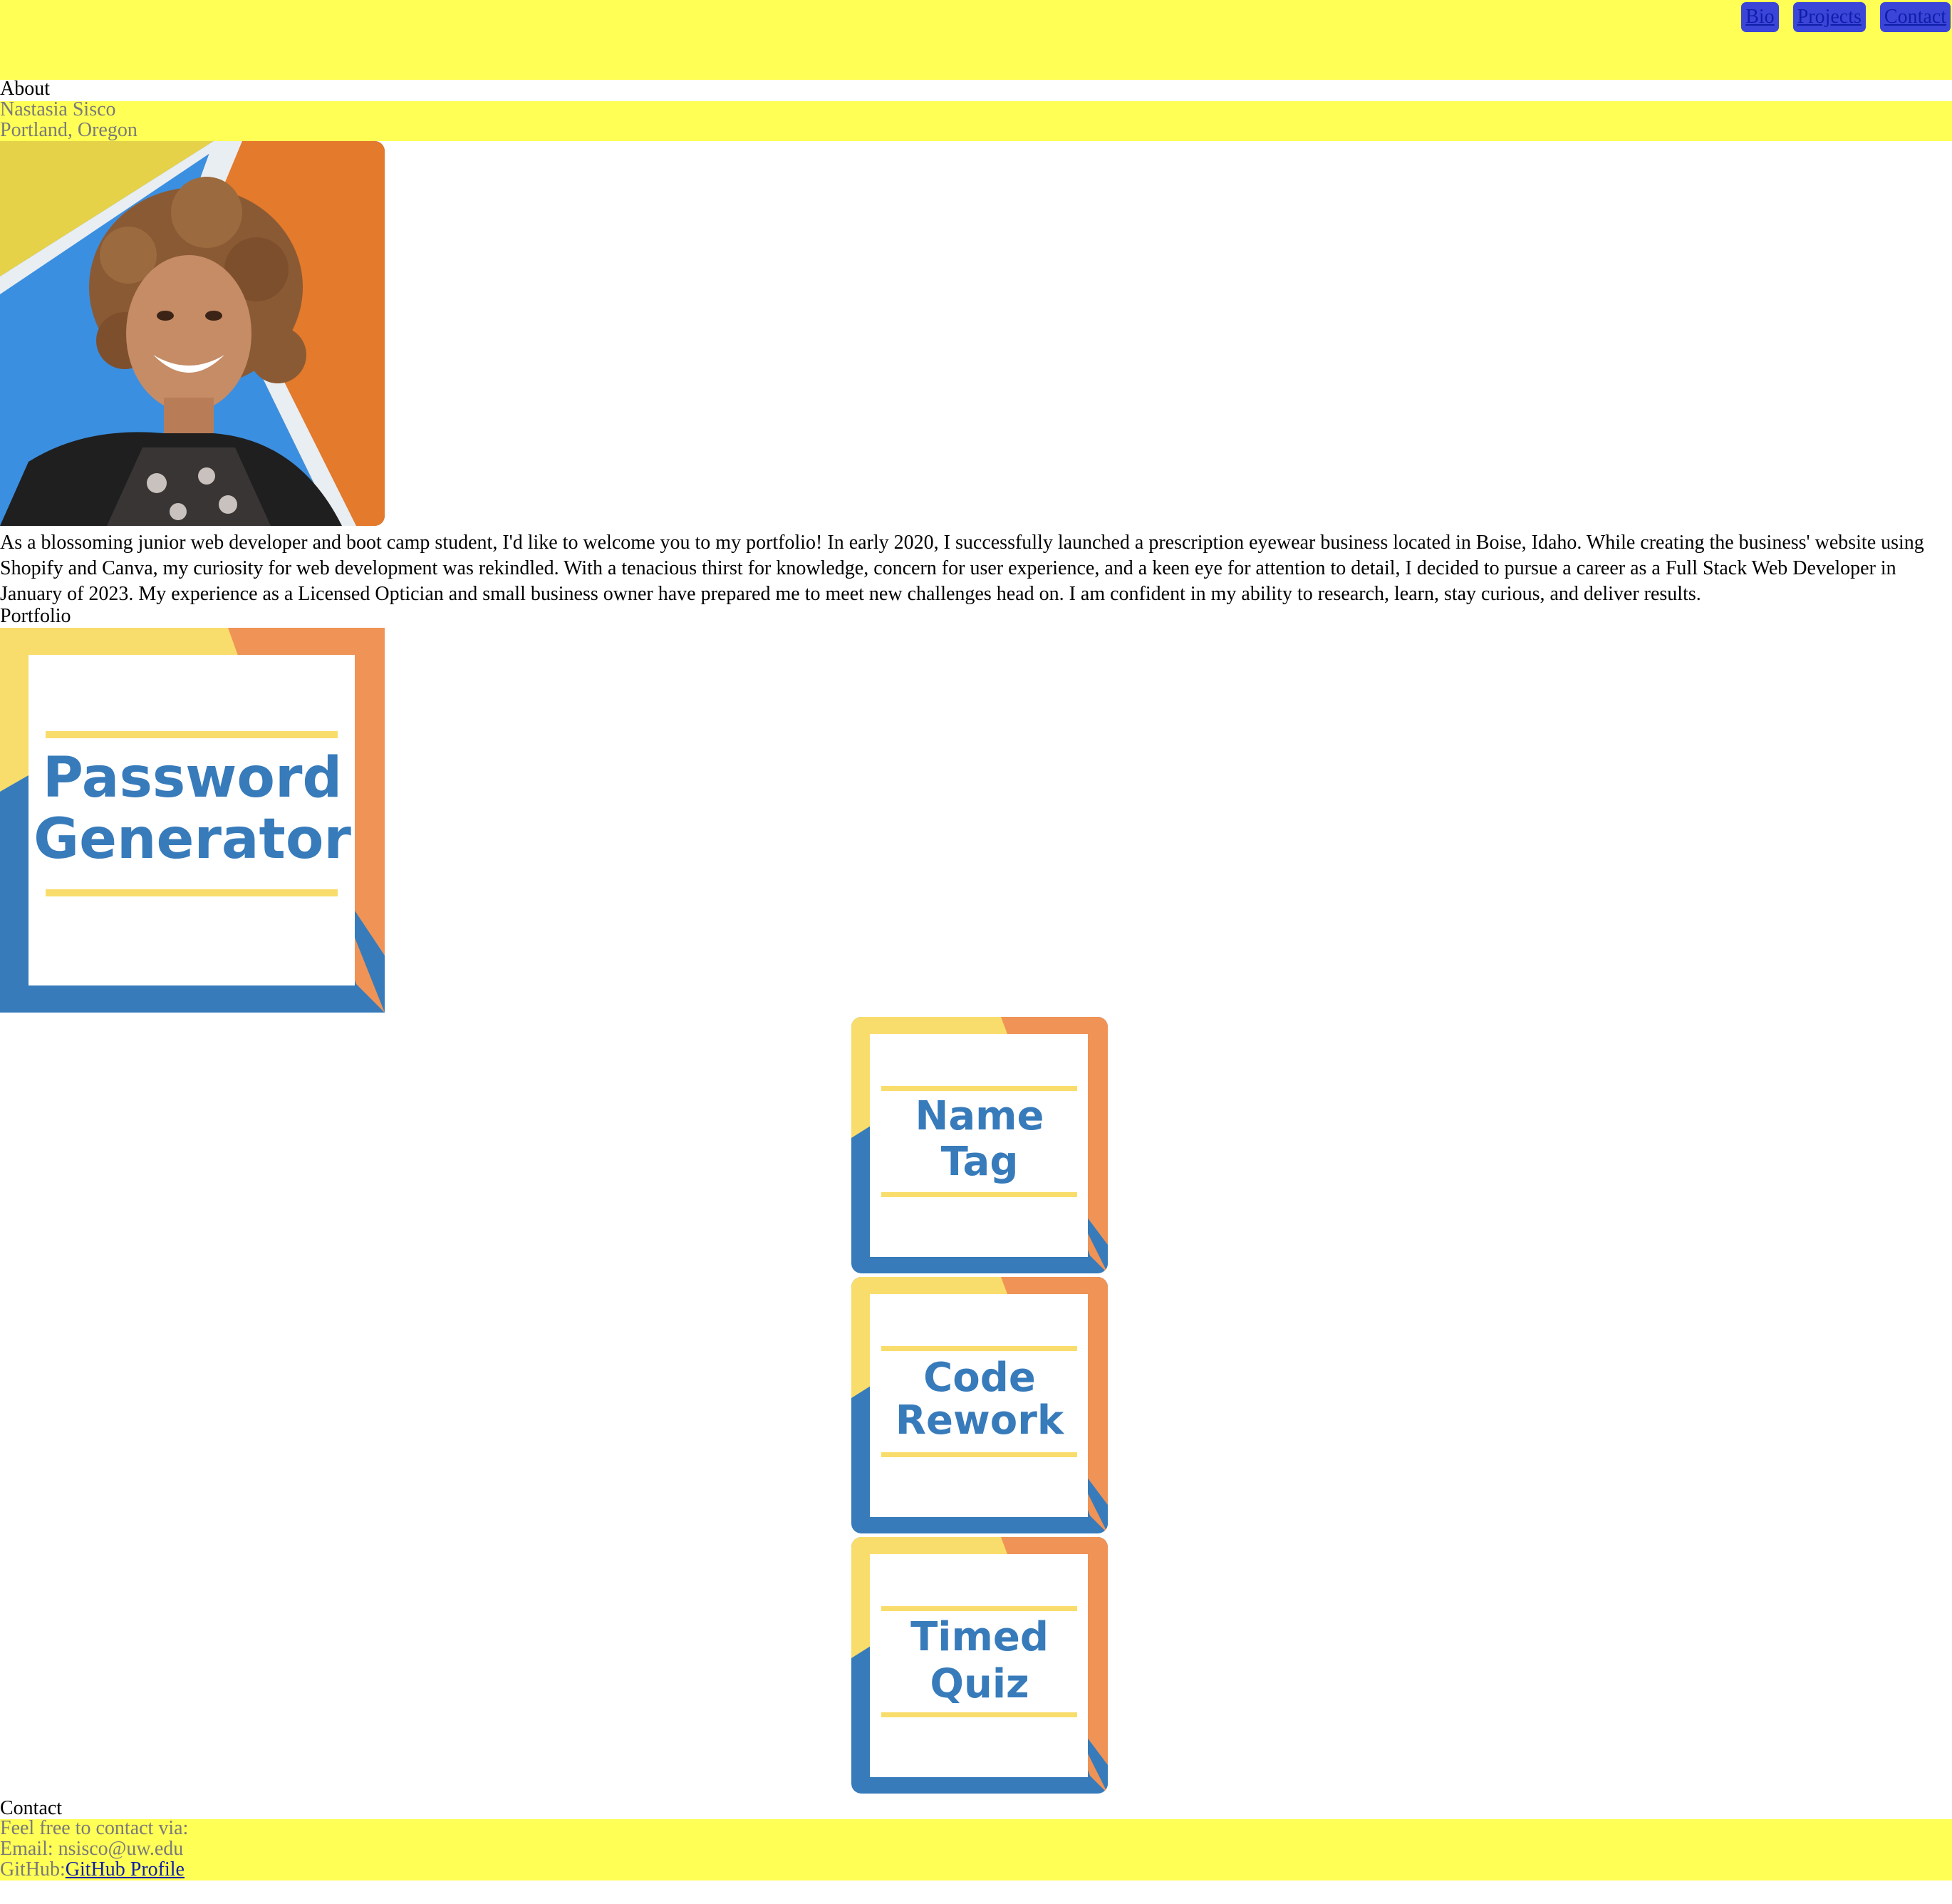 Image resolution: width=1952 pixels, height=1904 pixels. What do you see at coordinates (980, 1420) in the screenshot?
I see `project-title-line-2: Rework` at bounding box center [980, 1420].